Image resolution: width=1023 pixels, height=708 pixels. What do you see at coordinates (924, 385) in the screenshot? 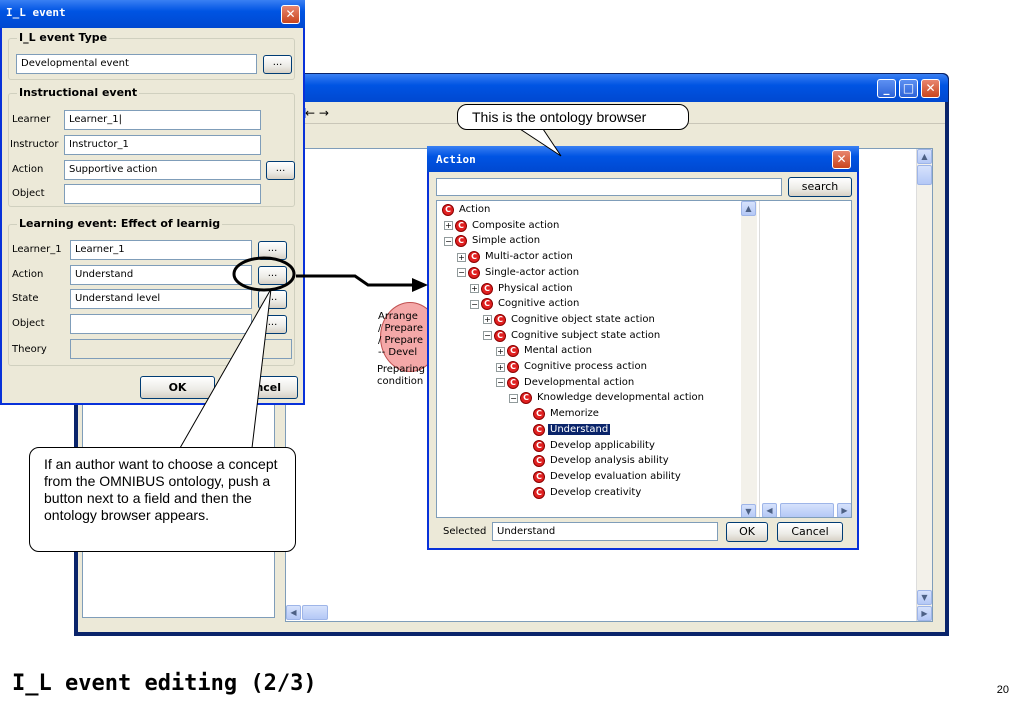
I see `vertical-scrollbar: ▲ ▼ ▶` at bounding box center [924, 385].